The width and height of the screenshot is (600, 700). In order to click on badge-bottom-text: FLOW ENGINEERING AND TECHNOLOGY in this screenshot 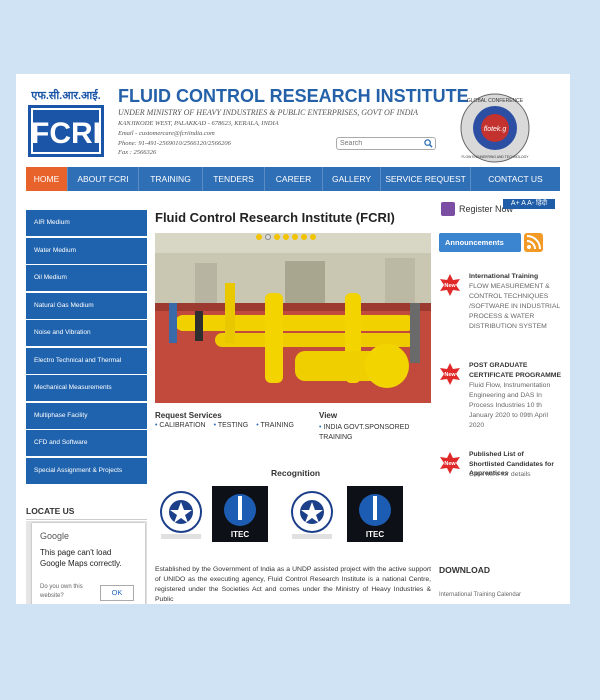, I will do `click(495, 157)`.